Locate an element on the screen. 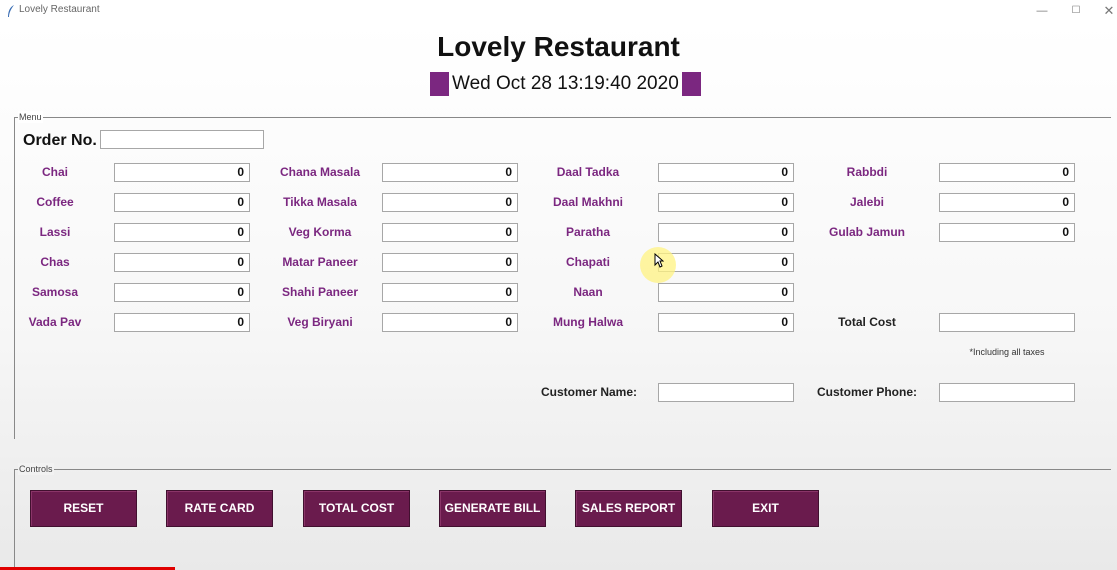 The width and height of the screenshot is (1117, 570). item-label-gulab-jamun: Gulab Jamun is located at coordinates (866, 232).